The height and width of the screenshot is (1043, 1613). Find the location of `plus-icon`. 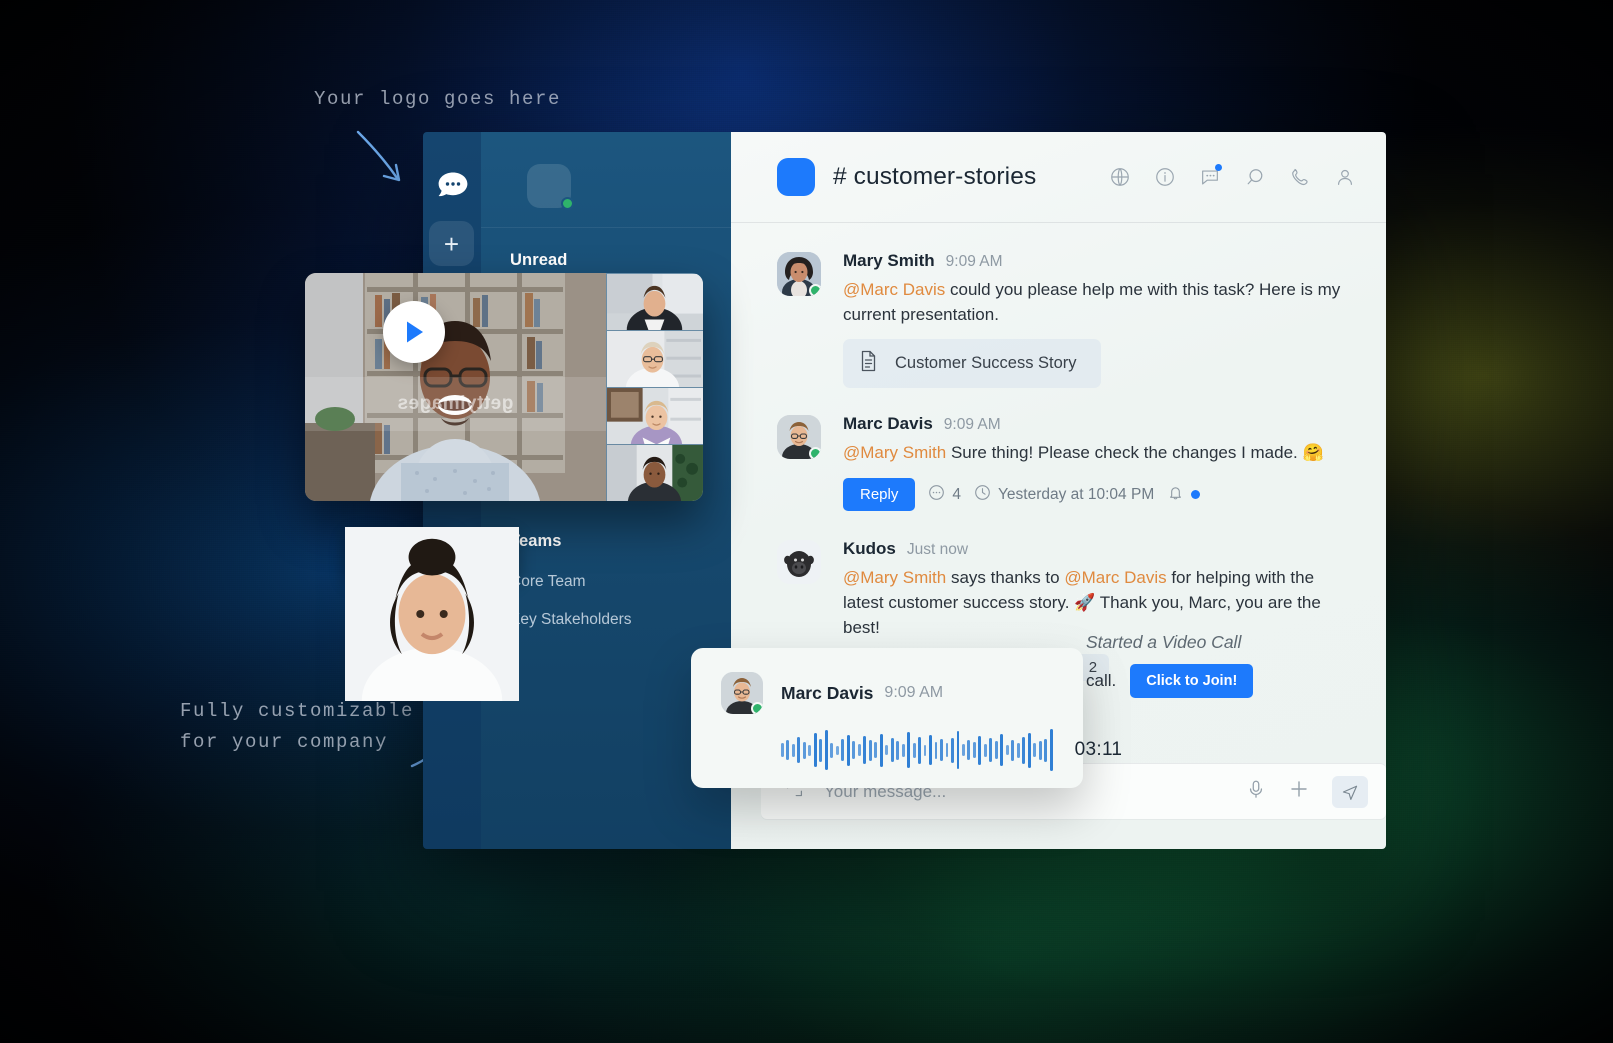

plus-icon is located at coordinates (1299, 791).